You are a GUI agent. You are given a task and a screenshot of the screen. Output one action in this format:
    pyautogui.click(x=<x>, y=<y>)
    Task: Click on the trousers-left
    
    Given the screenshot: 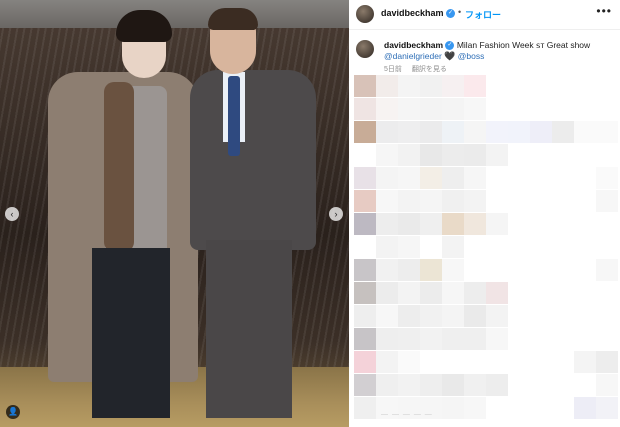 What is the action you would take?
    pyautogui.click(x=131, y=333)
    